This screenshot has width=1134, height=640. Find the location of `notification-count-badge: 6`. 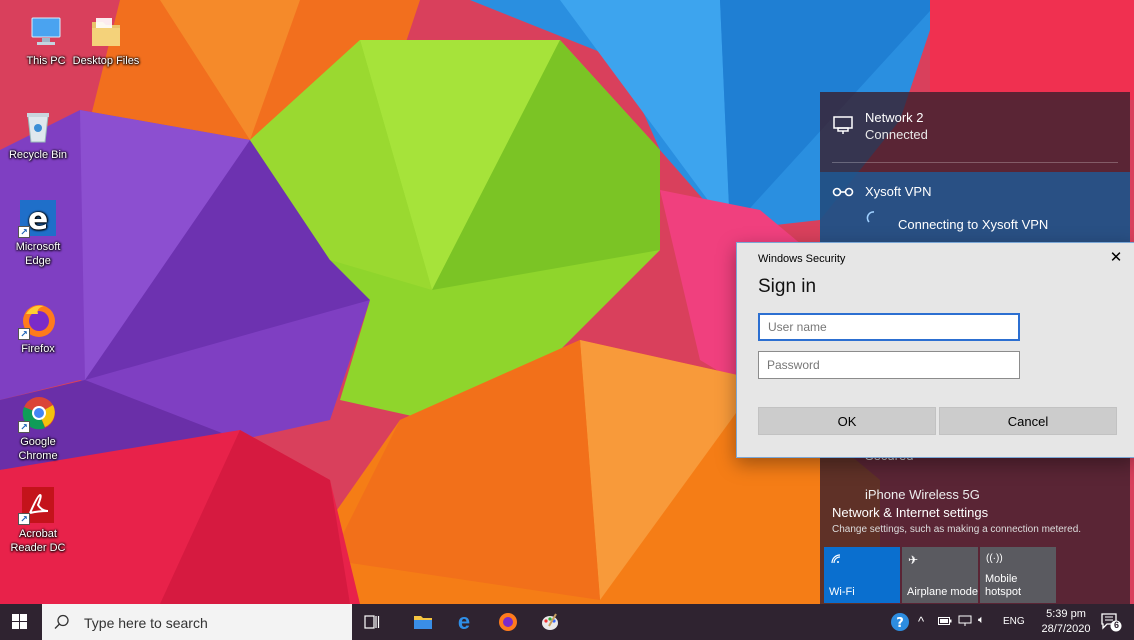

notification-count-badge: 6 is located at coordinates (1116, 625).